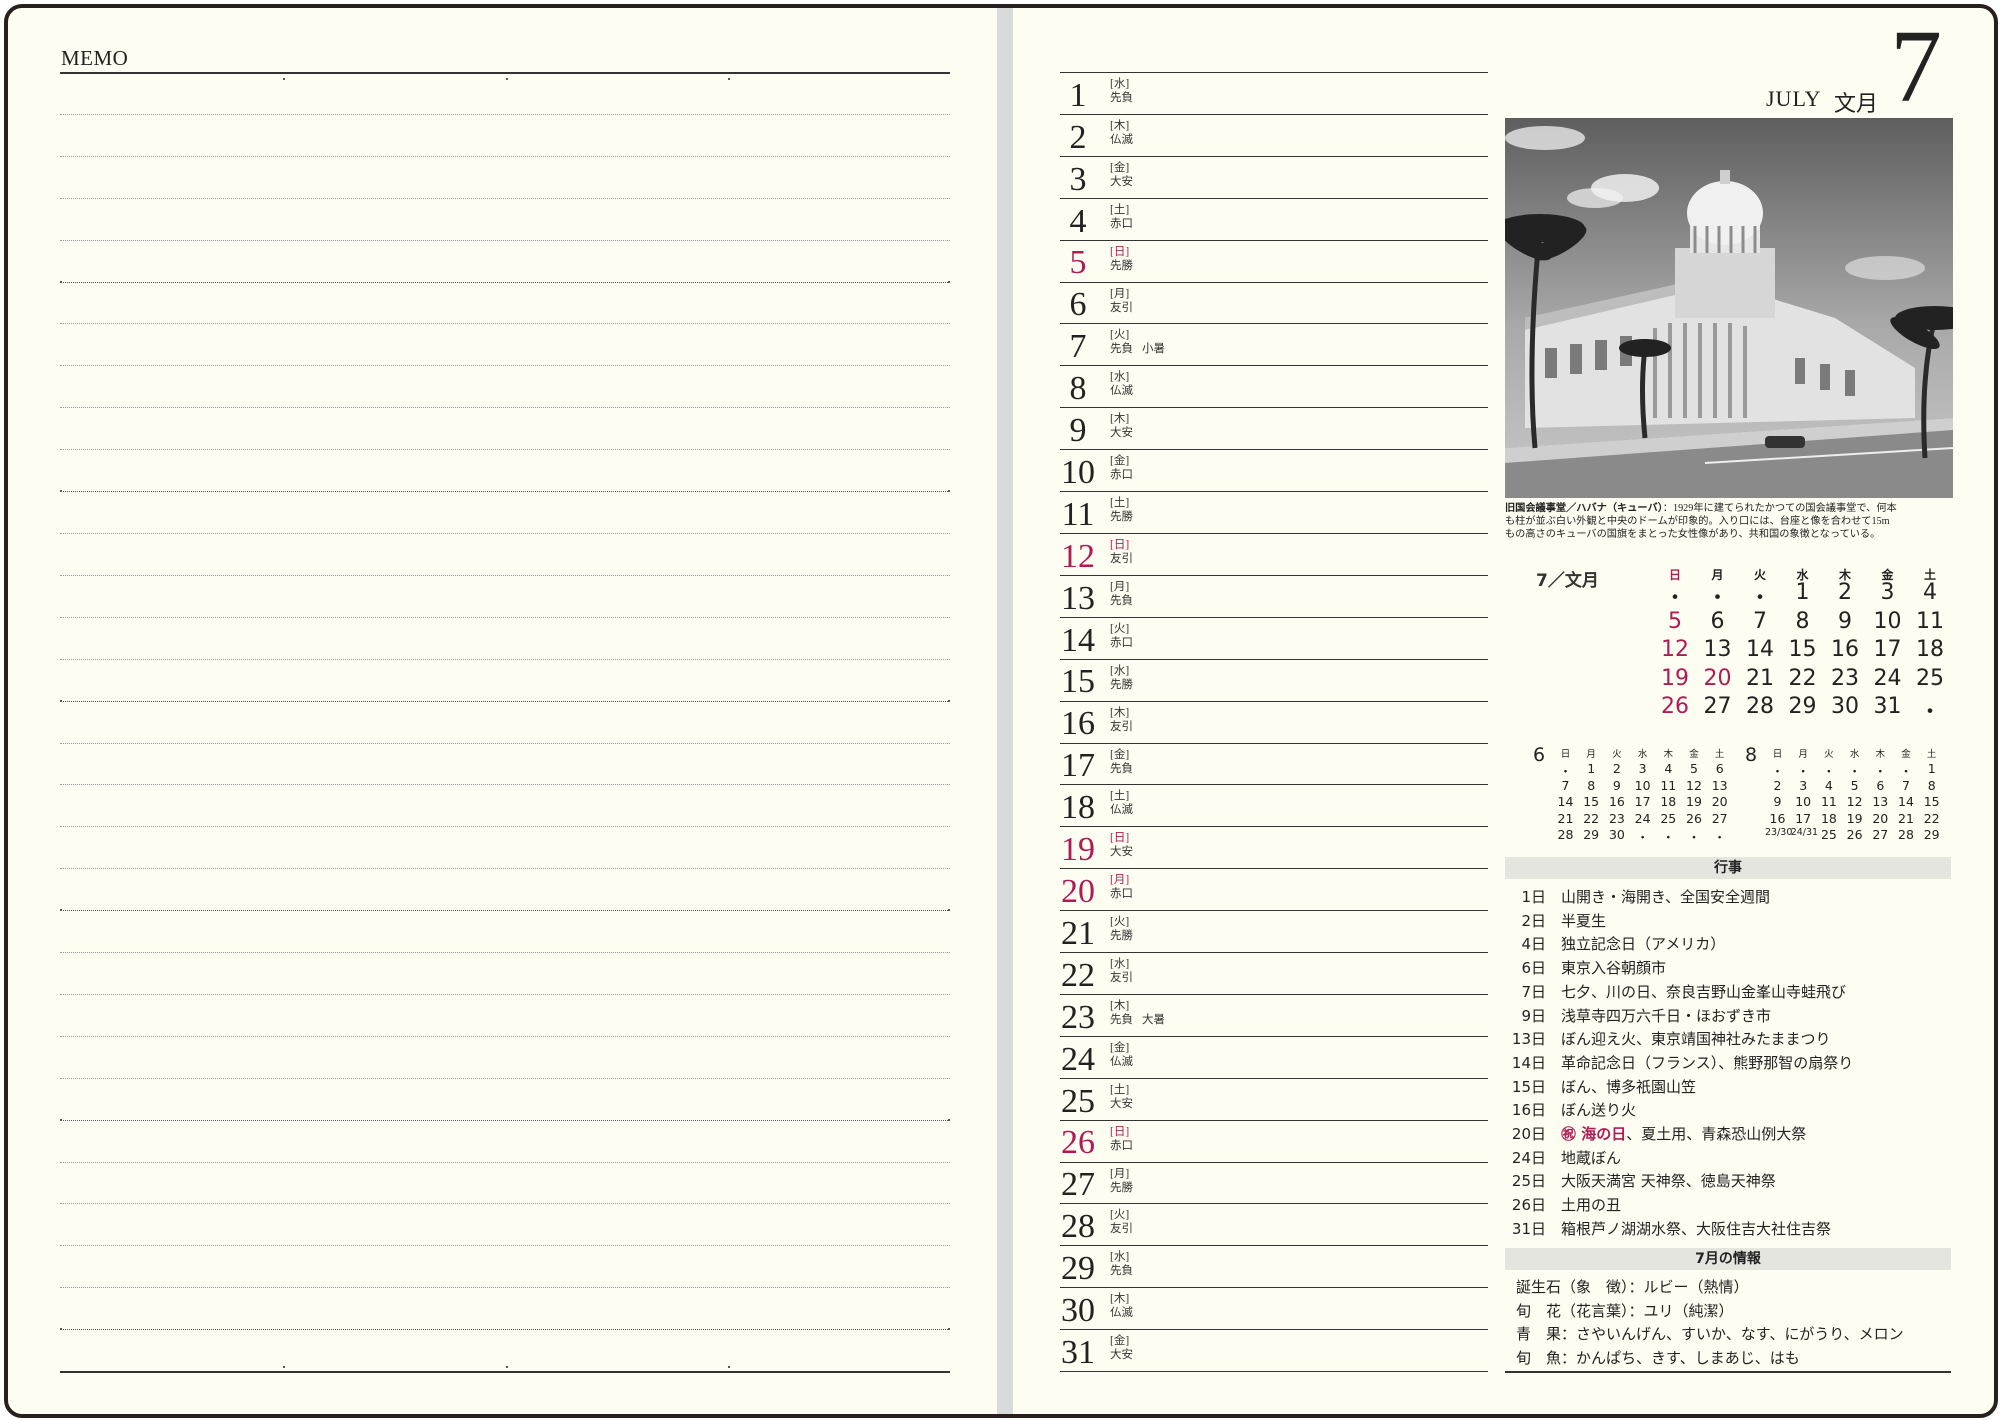 This screenshot has height=1420, width=2000. Describe the element at coordinates (1533, 897) in the screenshot. I see `event-date: 1日` at that location.